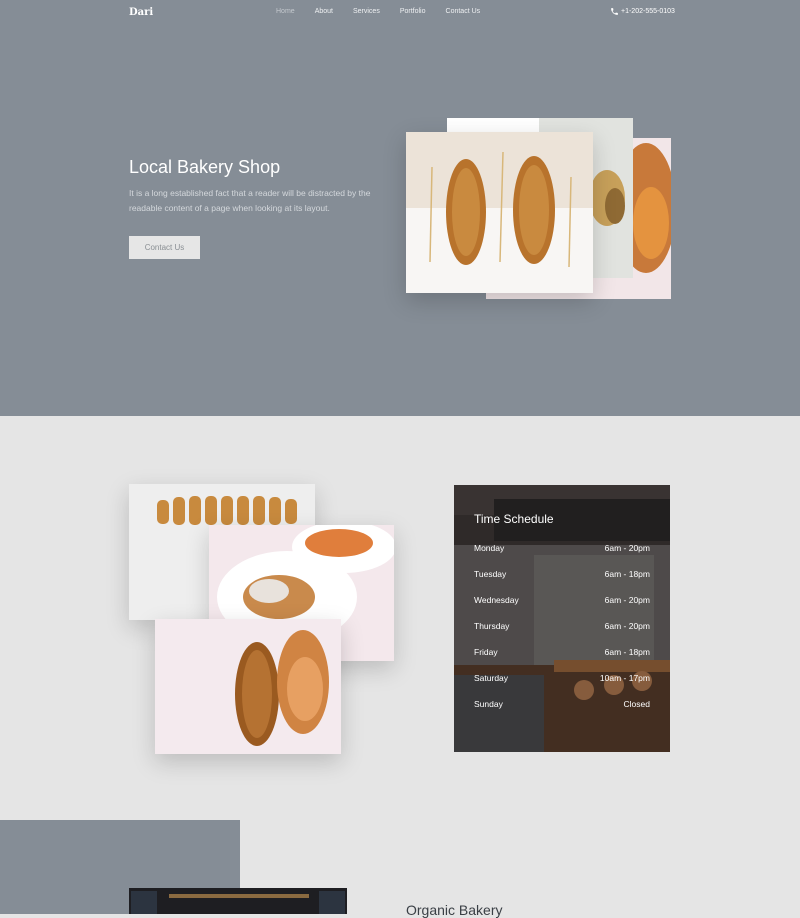  Describe the element at coordinates (285, 11) in the screenshot. I see `nav-link-home: Home` at that location.